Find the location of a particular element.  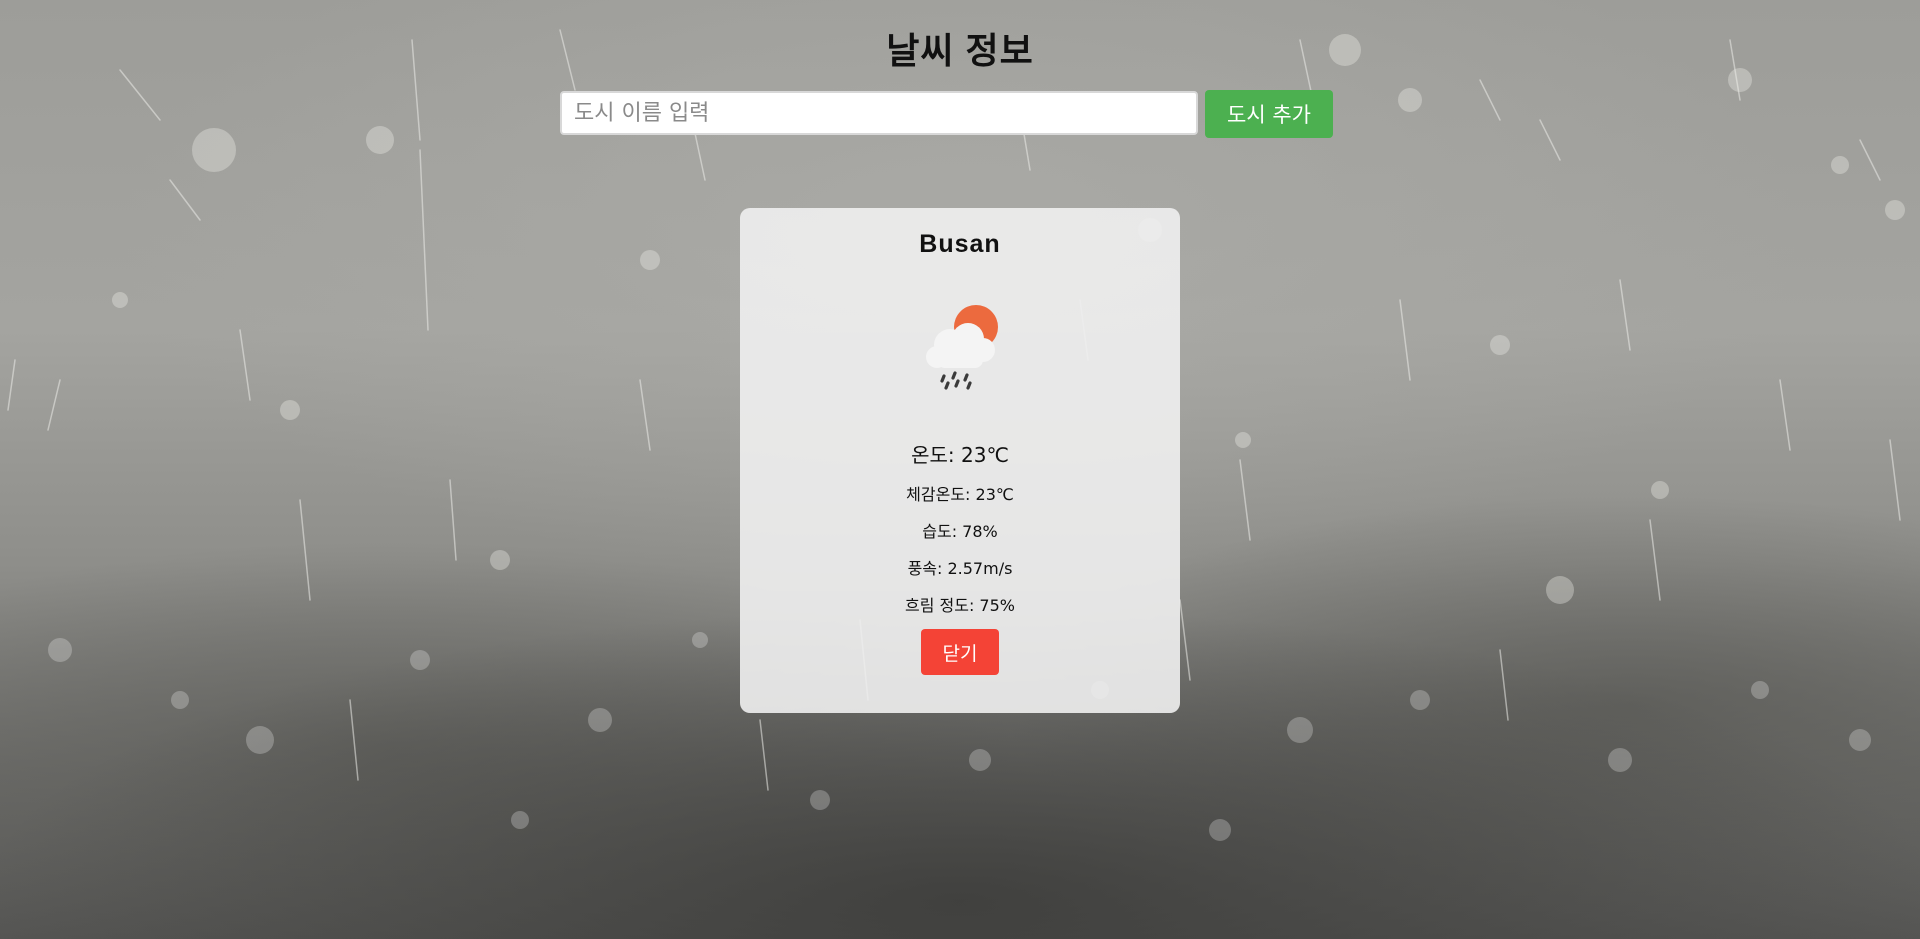

temperature-text: 온도: 23℃ is located at coordinates (960, 455).